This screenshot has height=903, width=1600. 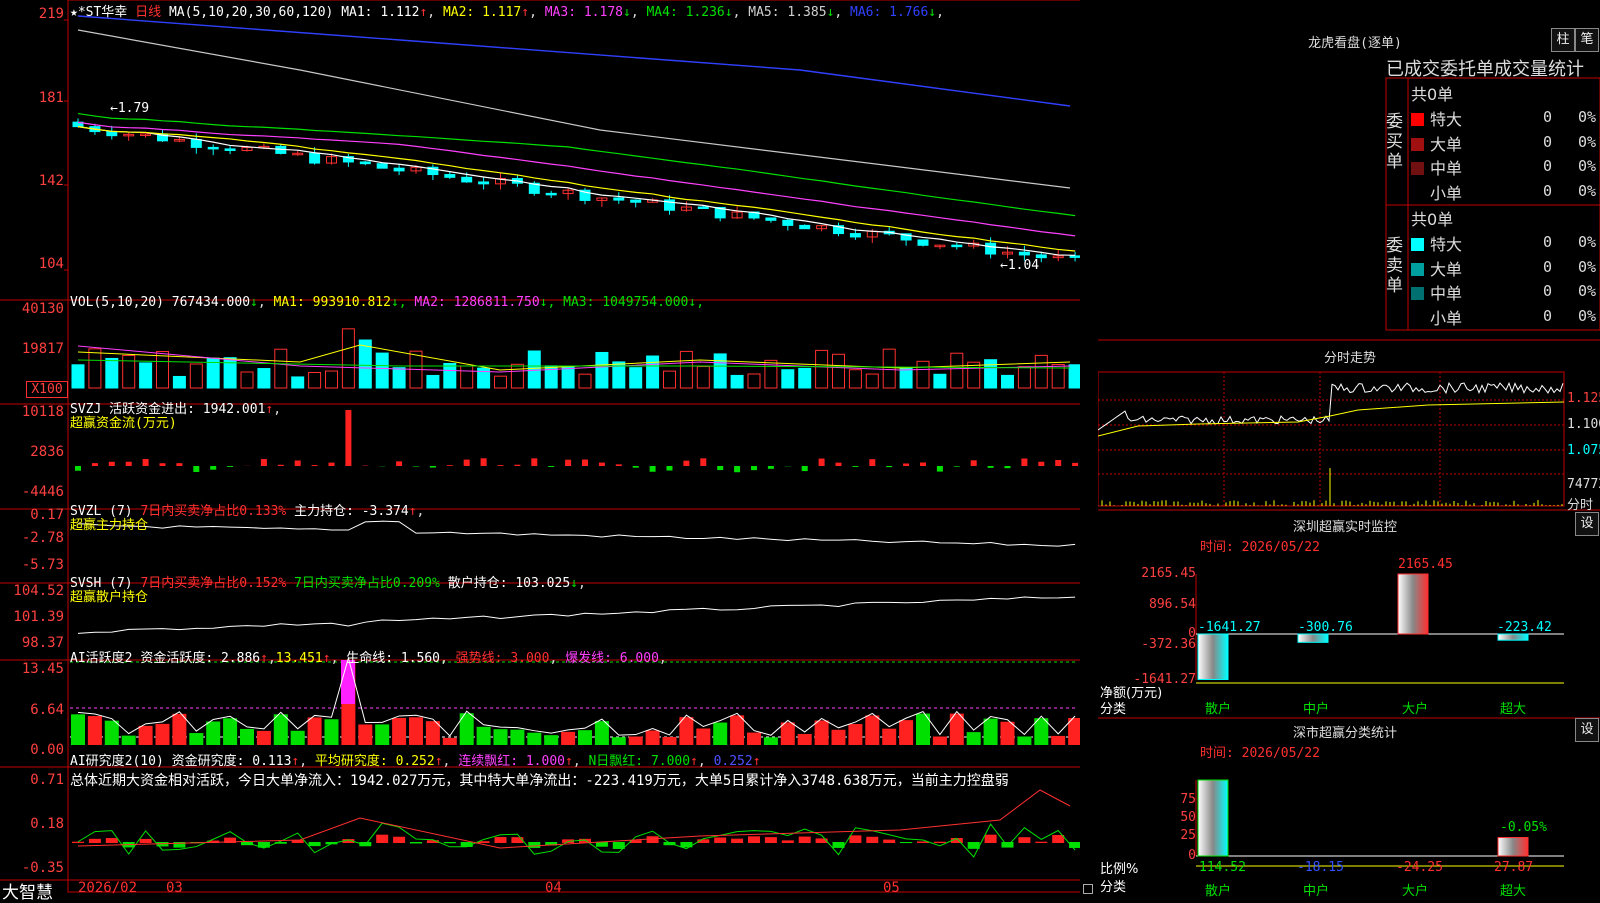 I want to click on svzj-ytick: -4446, so click(x=32, y=492).